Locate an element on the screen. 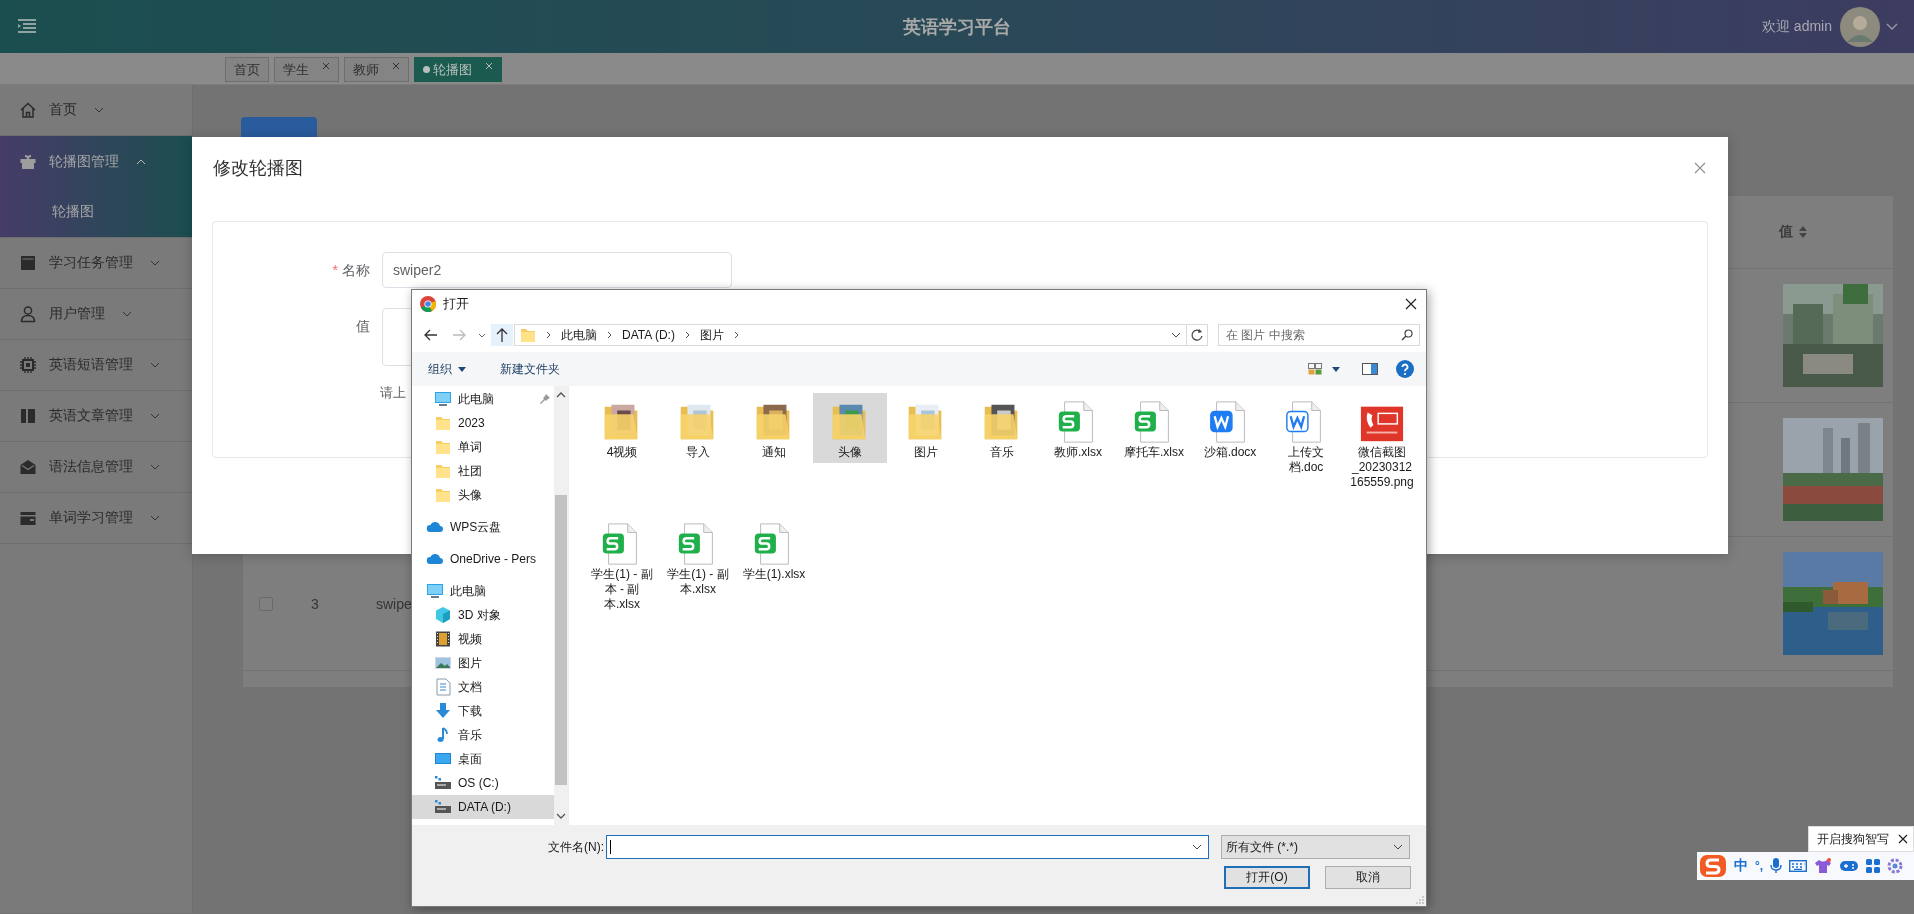 The image size is (1914, 914). scrollbar-thumb is located at coordinates (561, 640).